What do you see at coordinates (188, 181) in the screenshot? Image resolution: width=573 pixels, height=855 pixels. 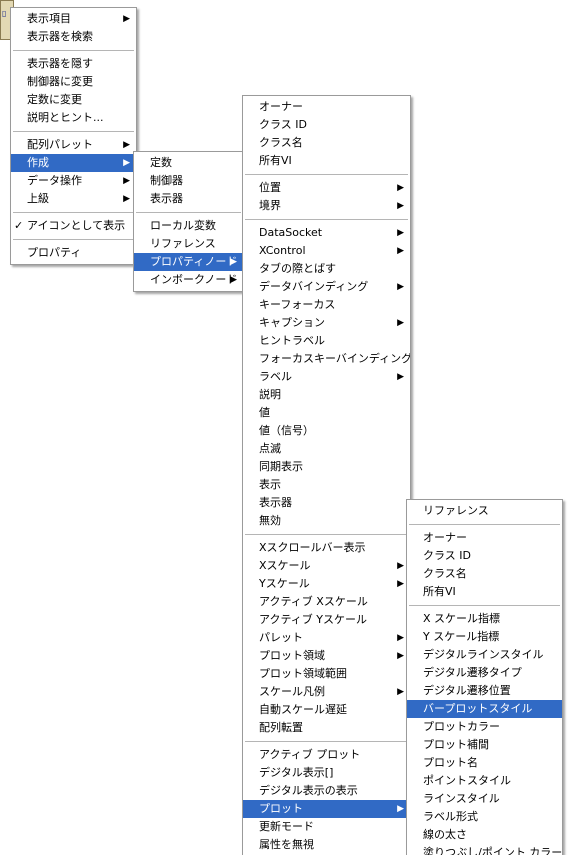 I see `menu-item: 制御器` at bounding box center [188, 181].